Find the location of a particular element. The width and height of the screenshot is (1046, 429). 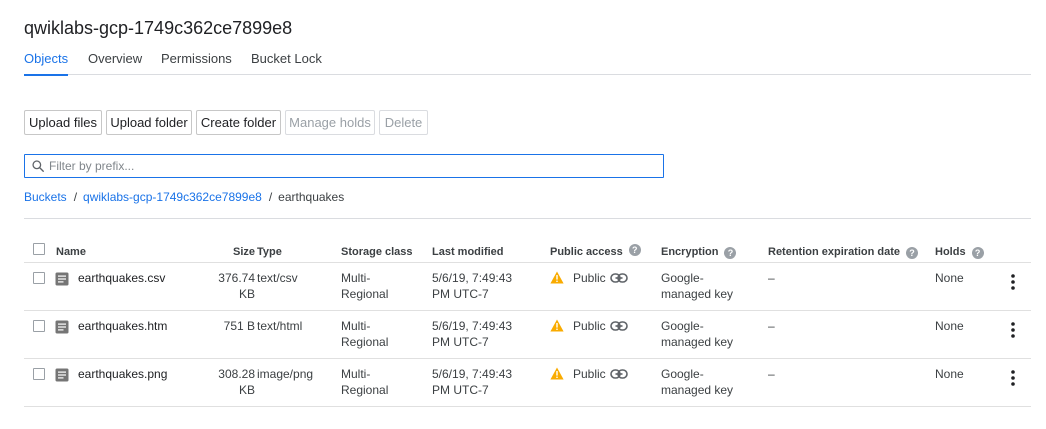

header-encryption: Encryption? is located at coordinates (699, 252).